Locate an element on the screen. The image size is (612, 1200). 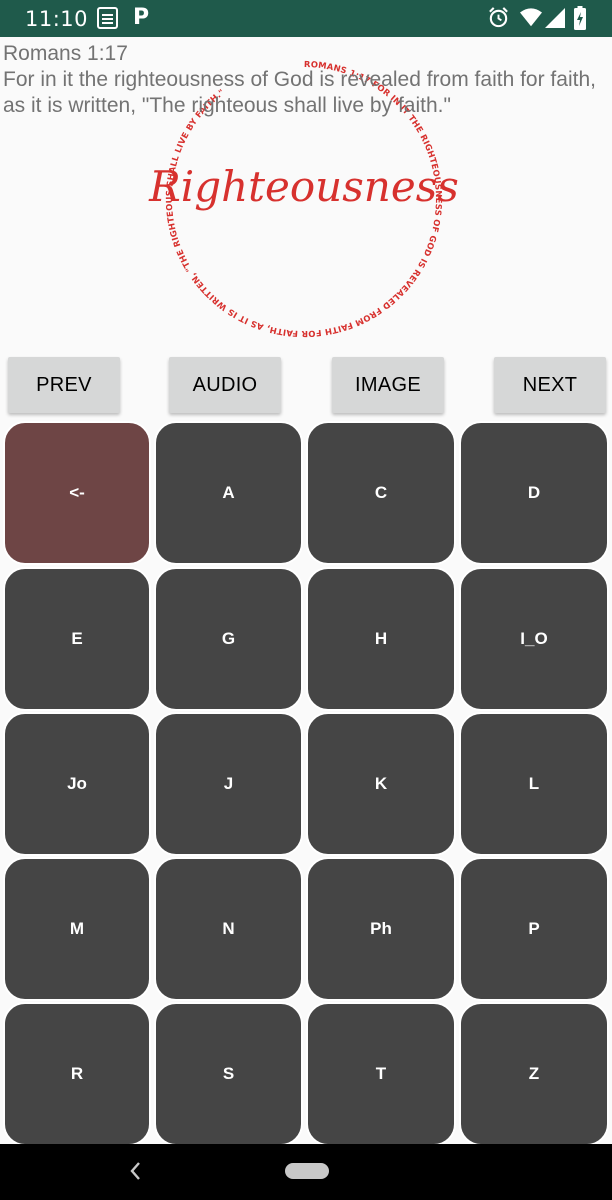
audio-button: AUDIO is located at coordinates (225, 385).